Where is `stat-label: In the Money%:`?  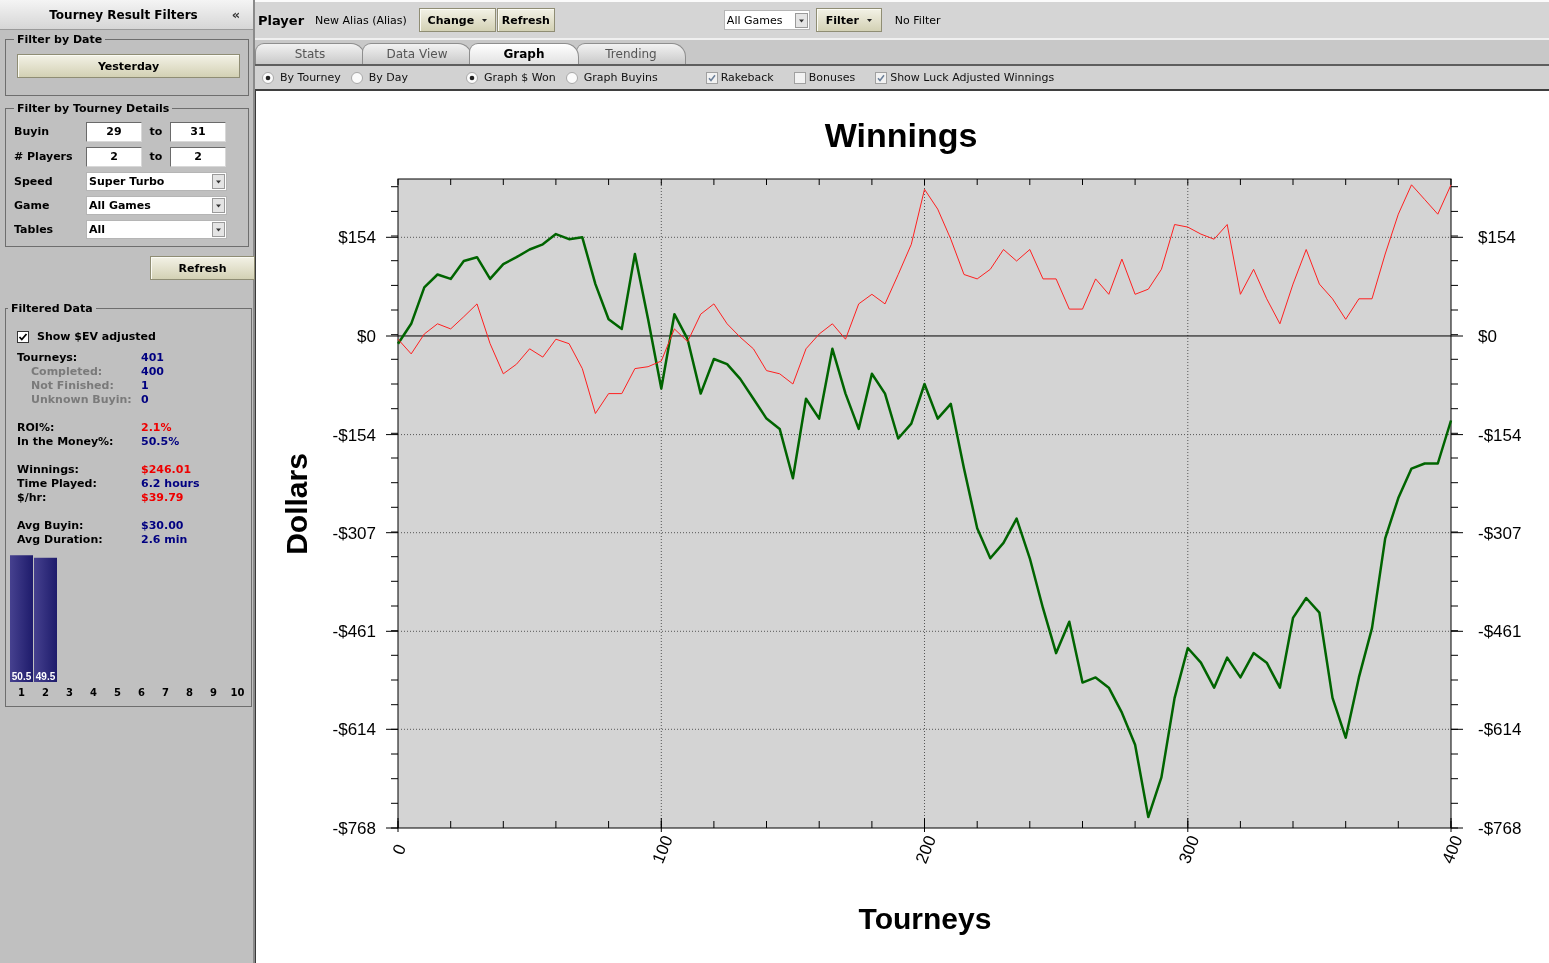
stat-label: In the Money%: is located at coordinates (66, 441).